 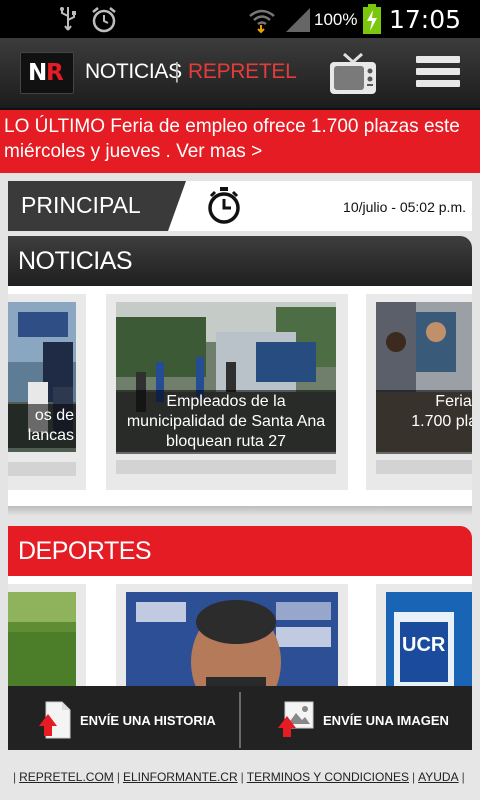 What do you see at coordinates (438, 777) in the screenshot?
I see `footer-link-ayuda: AYUDA` at bounding box center [438, 777].